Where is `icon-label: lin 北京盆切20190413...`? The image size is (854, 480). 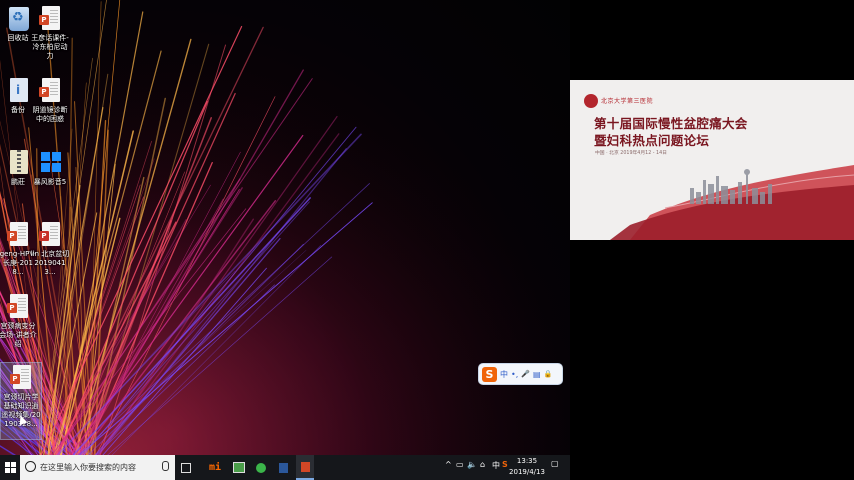
icon-label: lin 北京盆切20190413... is located at coordinates (50, 263).